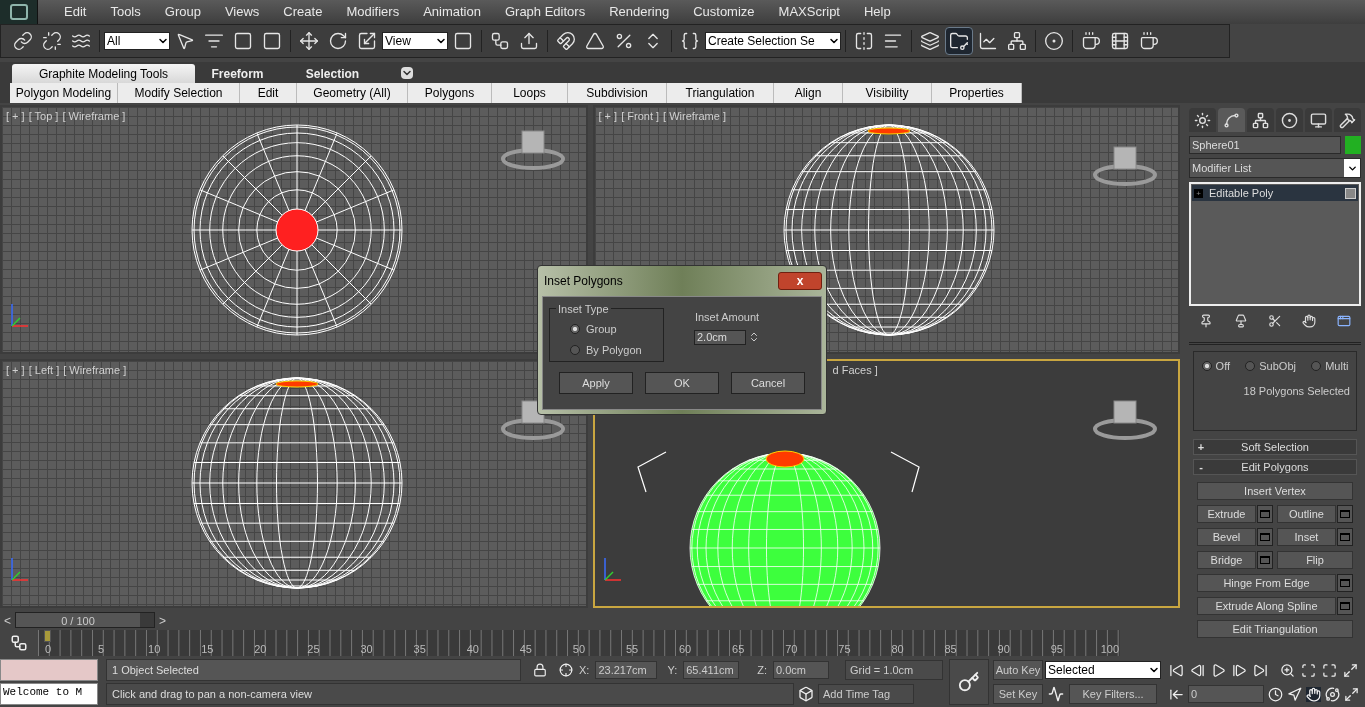 The height and width of the screenshot is (707, 1365). Describe the element at coordinates (545, 12) in the screenshot. I see `menu-item: Graph Editors` at that location.